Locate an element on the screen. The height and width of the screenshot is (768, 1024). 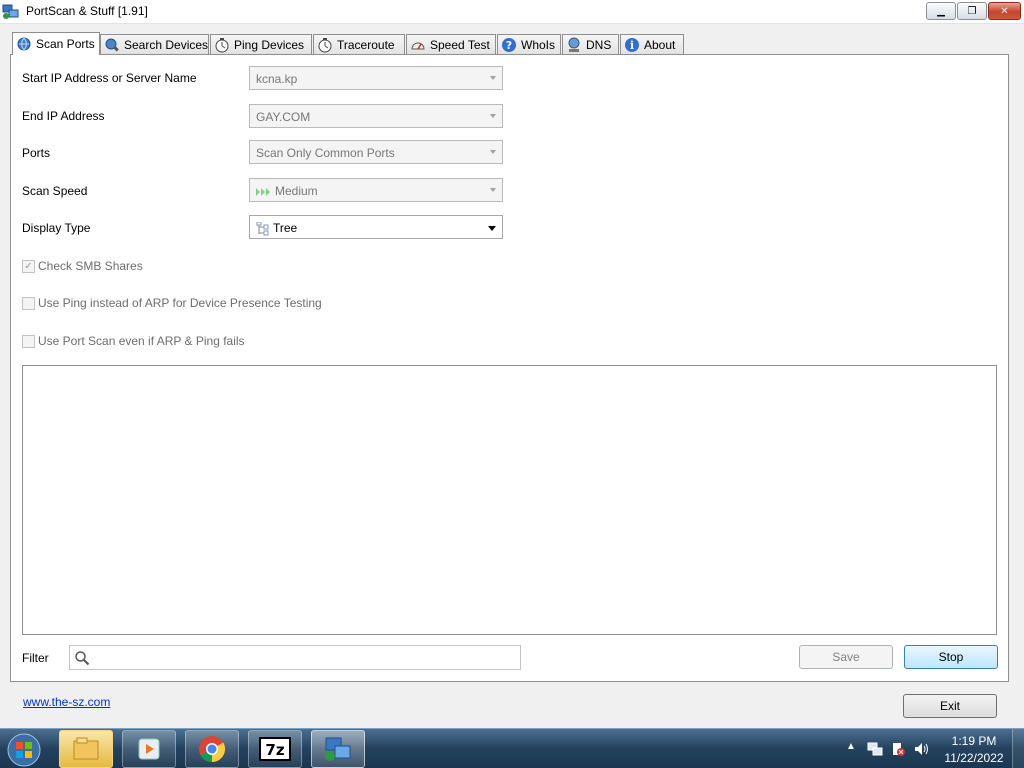
save-button: Save is located at coordinates (846, 657).